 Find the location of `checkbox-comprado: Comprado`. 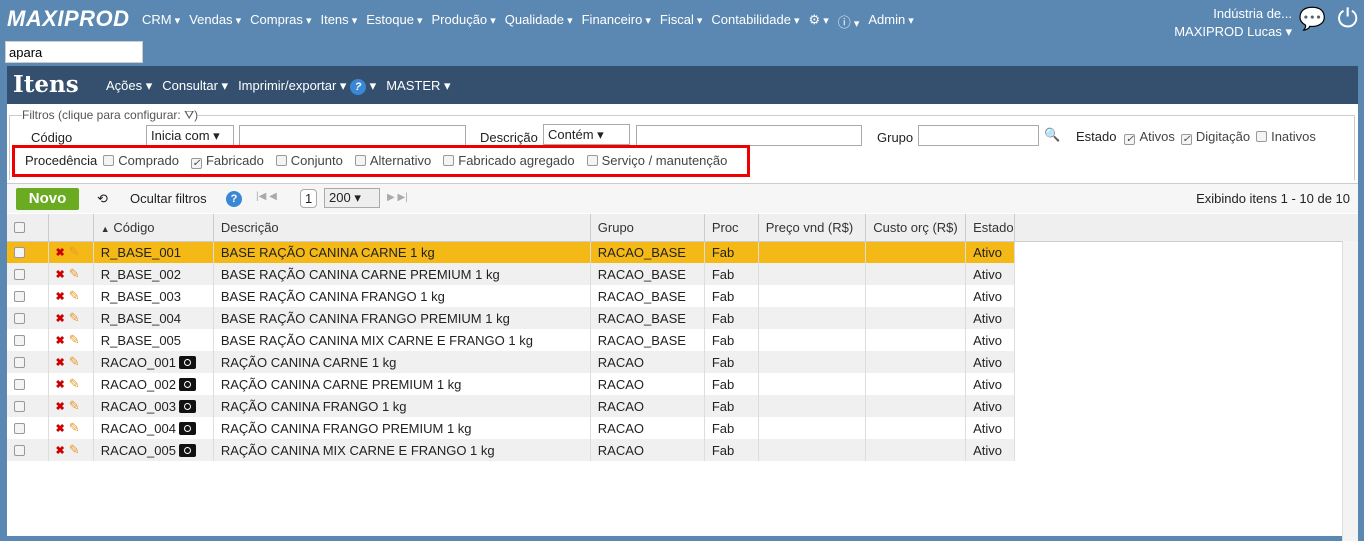

checkbox-comprado: Comprado is located at coordinates (144, 160).